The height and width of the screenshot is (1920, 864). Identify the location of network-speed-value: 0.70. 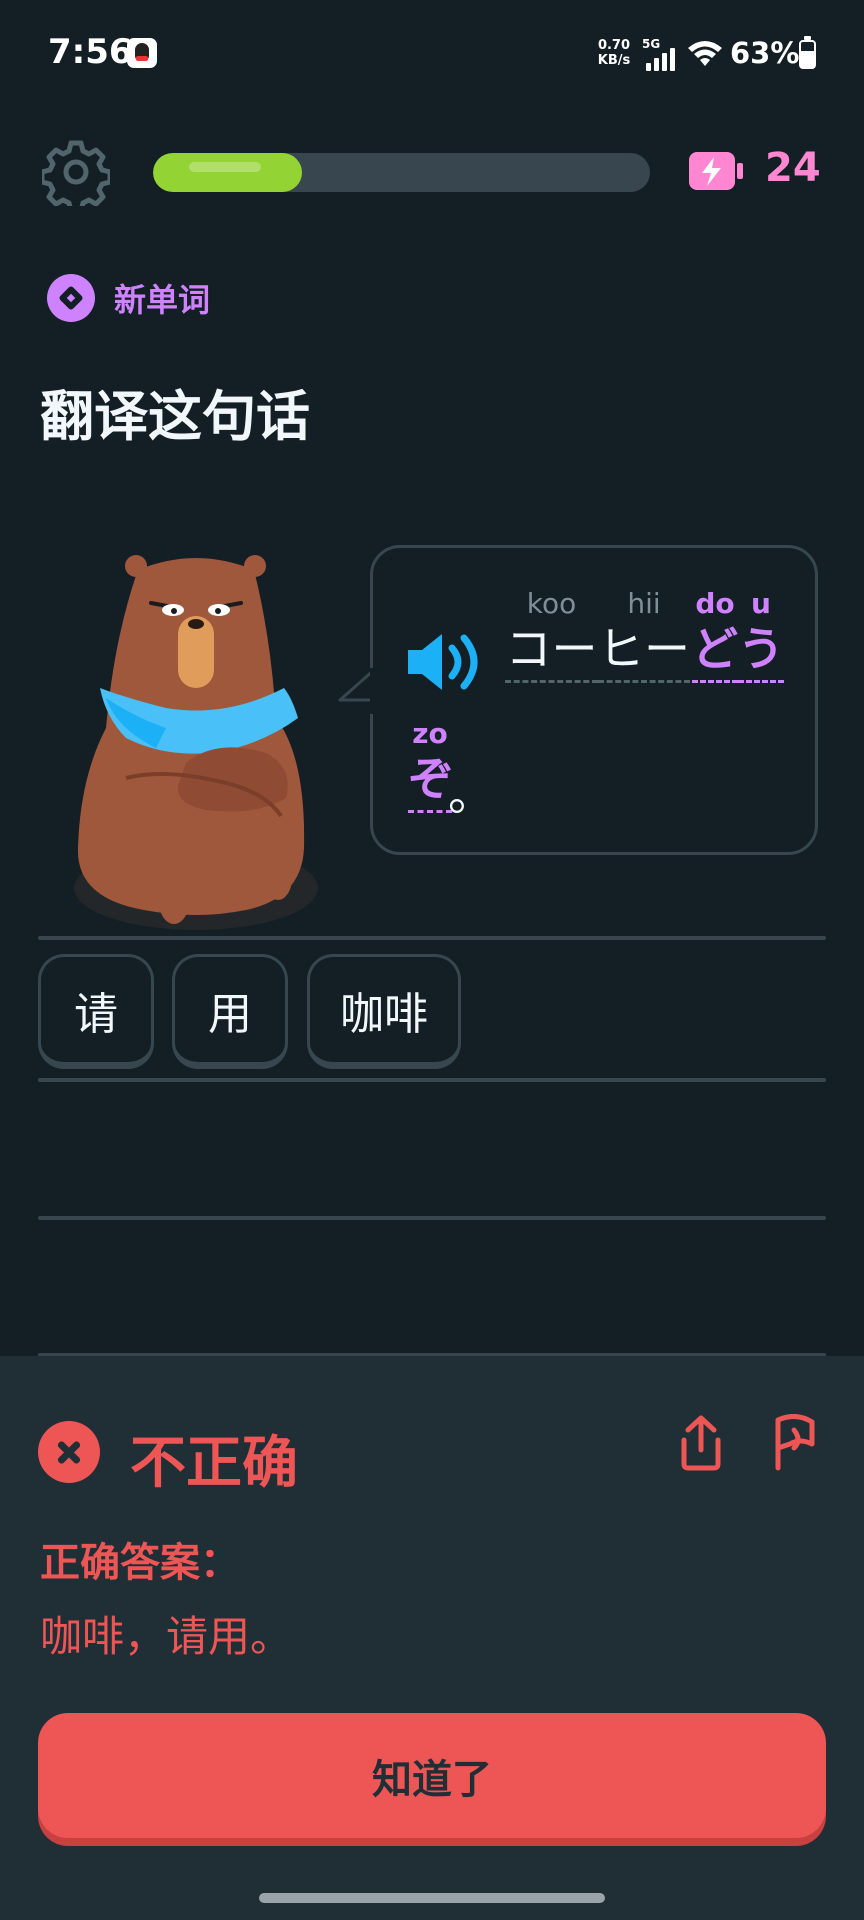
(614, 45).